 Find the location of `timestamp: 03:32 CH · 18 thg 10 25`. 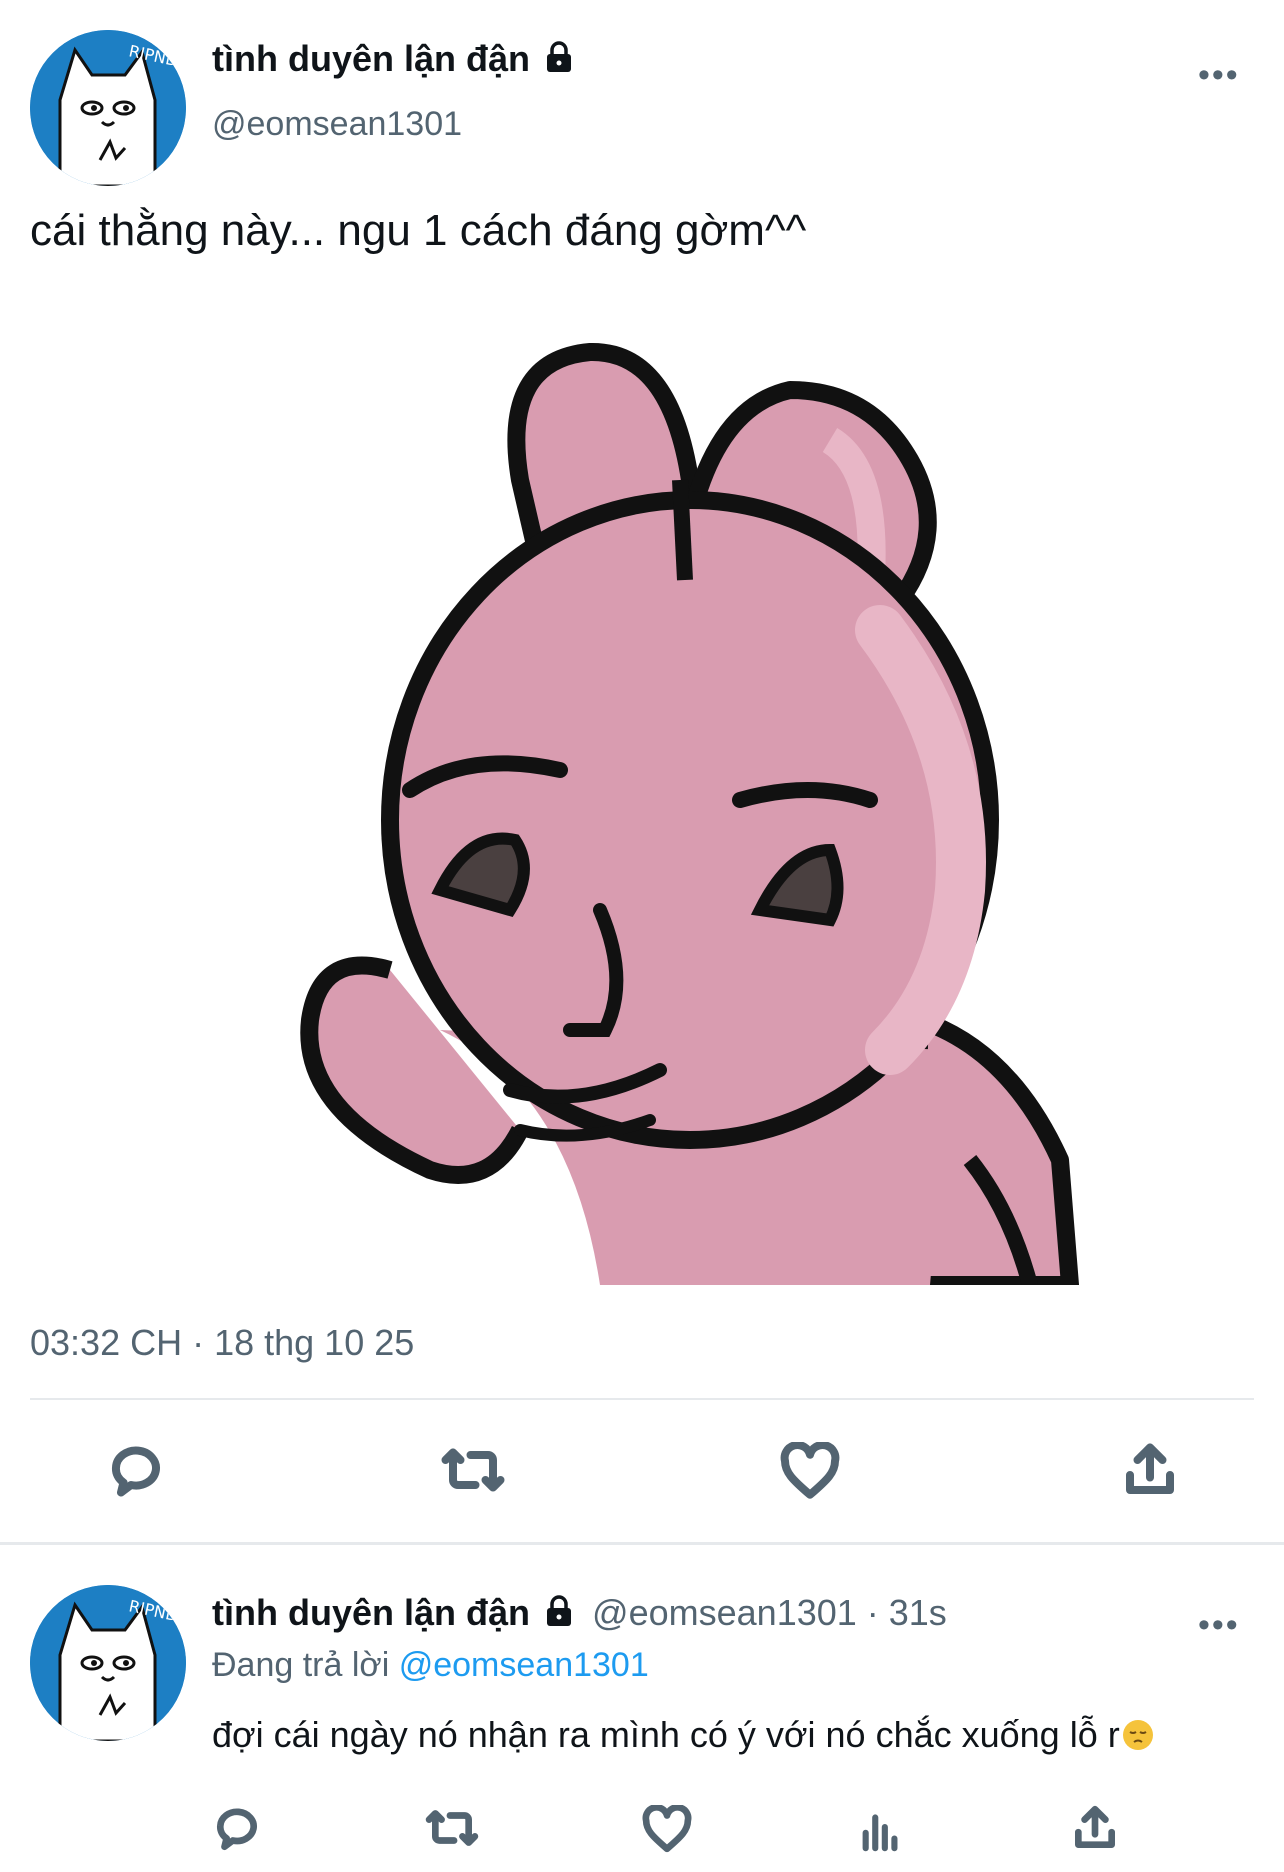

timestamp: 03:32 CH · 18 thg 10 25 is located at coordinates (222, 1343).